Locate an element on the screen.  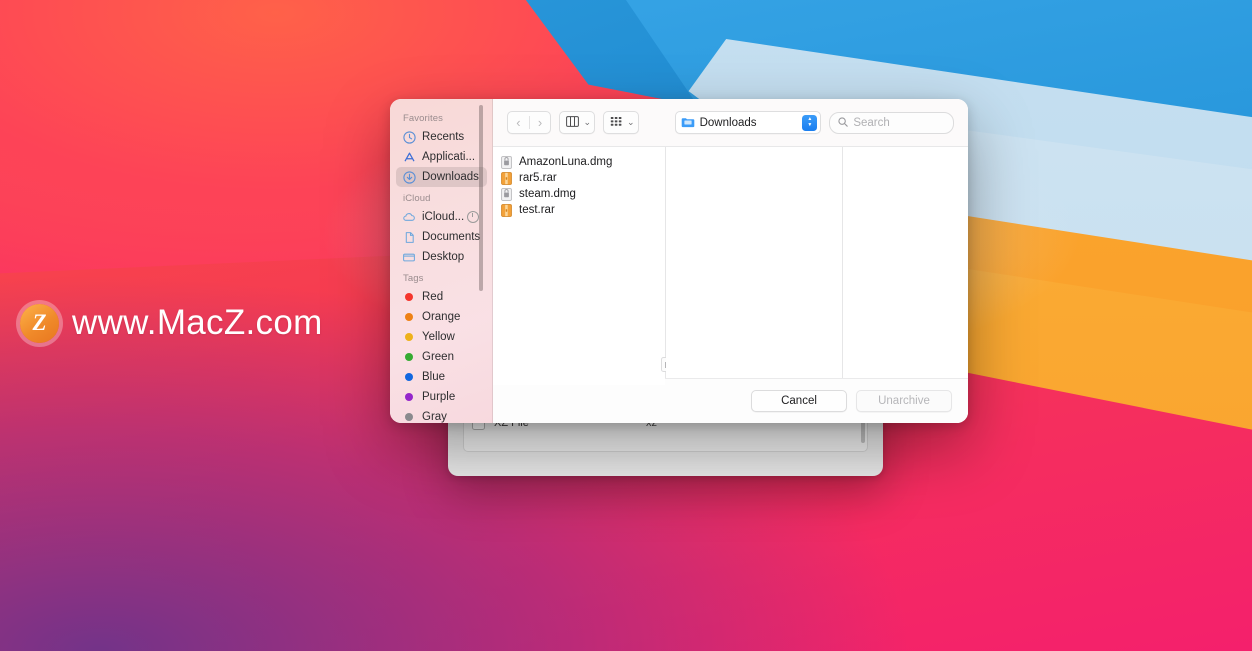
sidebar-item-tag-purple: Purple is located at coordinates (441, 397).